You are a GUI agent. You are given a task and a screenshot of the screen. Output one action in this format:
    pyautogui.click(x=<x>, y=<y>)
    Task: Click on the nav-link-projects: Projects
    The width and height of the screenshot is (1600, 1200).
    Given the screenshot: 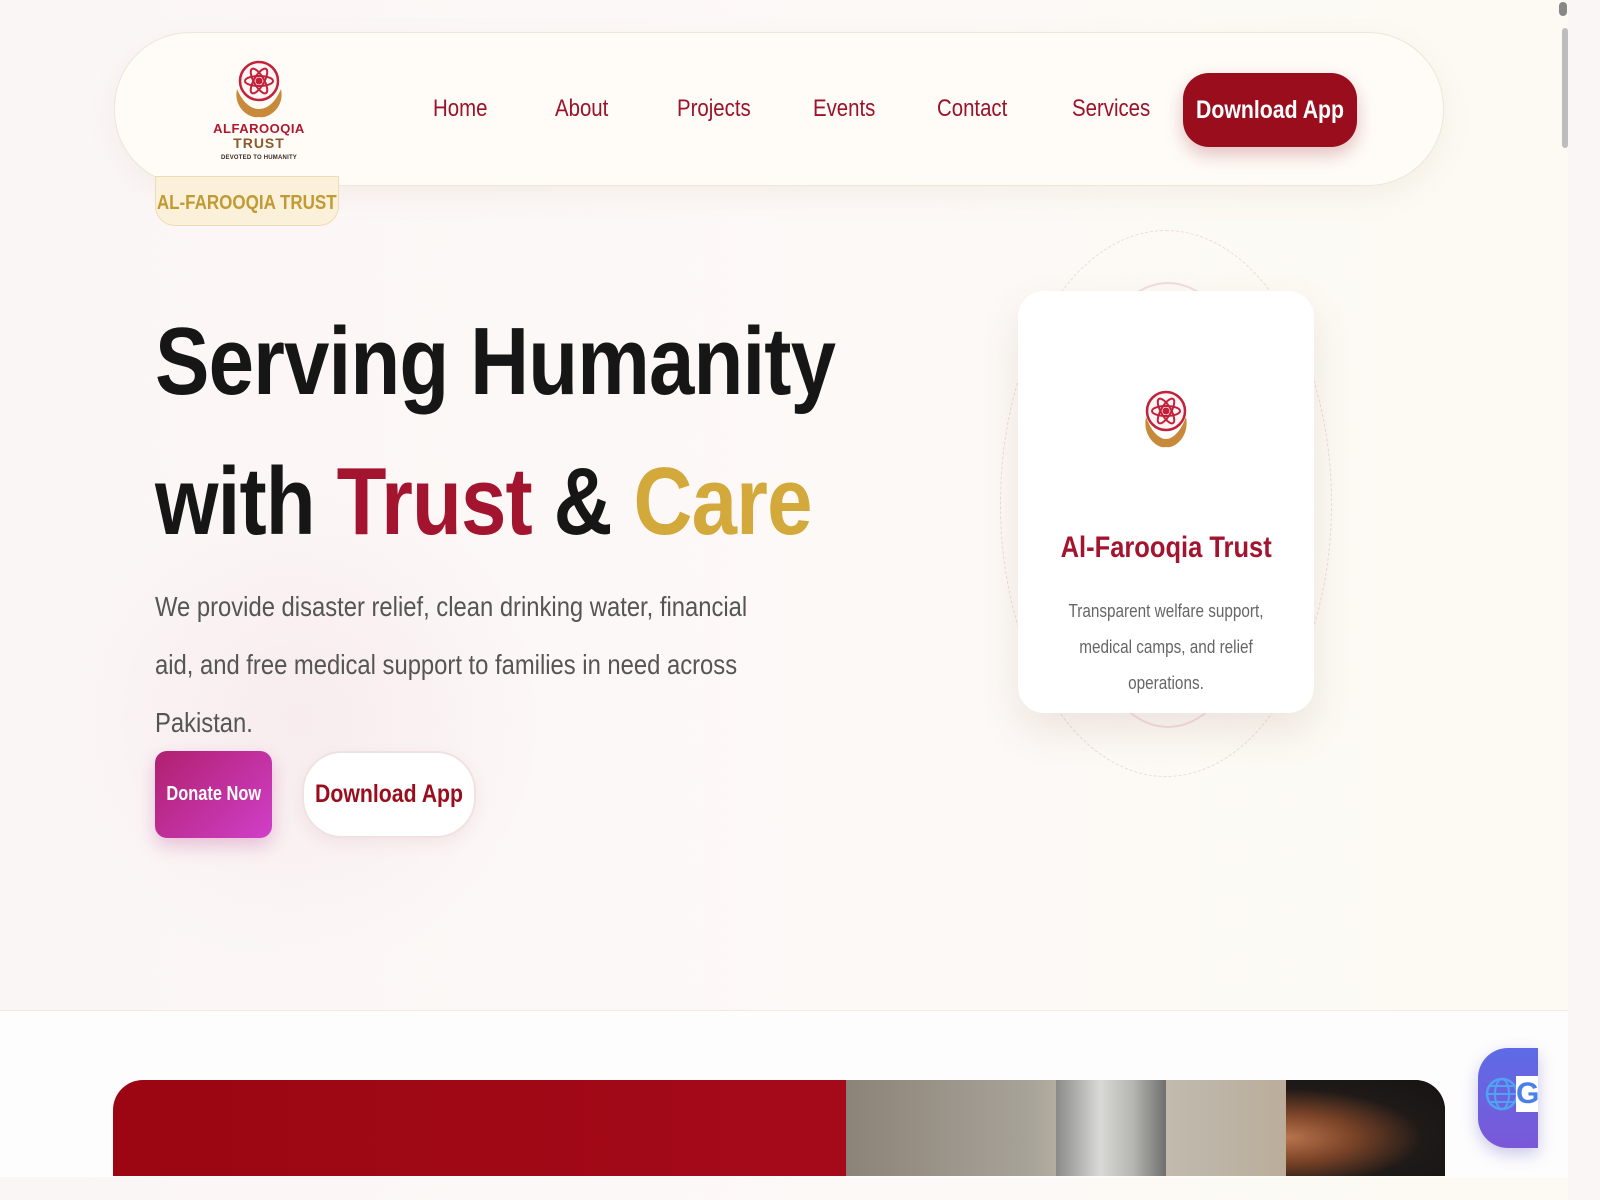 What is the action you would take?
    pyautogui.click(x=714, y=109)
    